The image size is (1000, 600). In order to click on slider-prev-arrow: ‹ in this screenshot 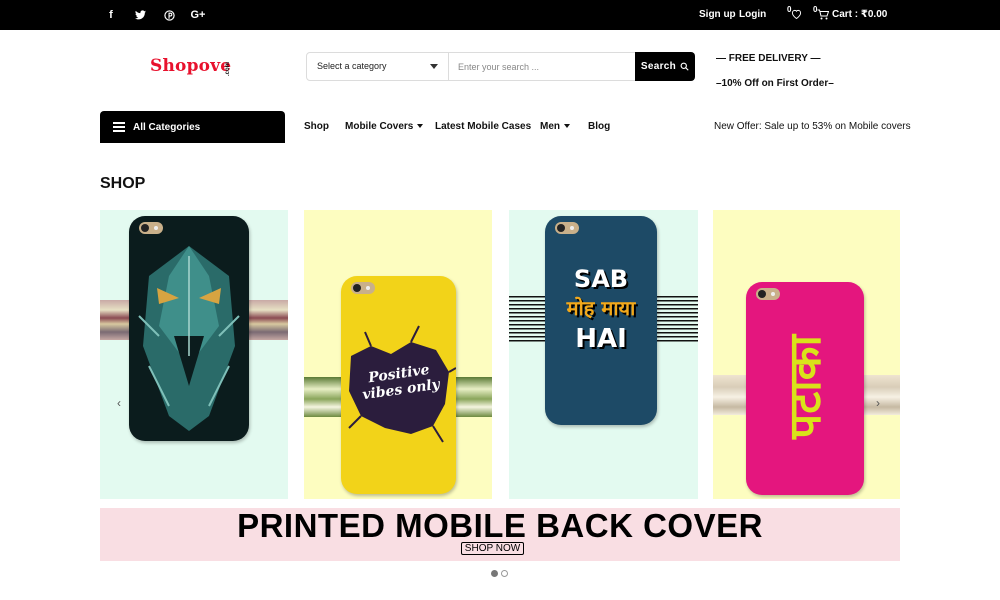, I will do `click(119, 403)`.